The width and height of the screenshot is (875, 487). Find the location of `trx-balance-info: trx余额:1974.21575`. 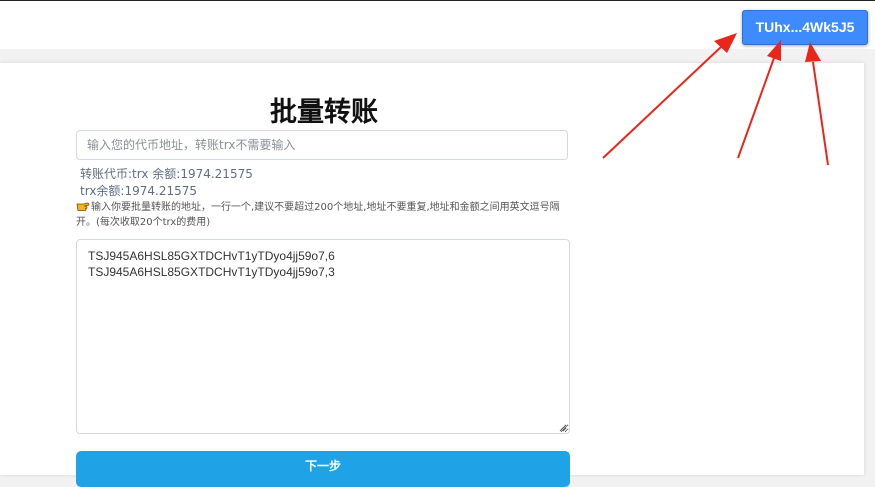

trx-balance-info: trx余额:1974.21575 is located at coordinates (138, 191).